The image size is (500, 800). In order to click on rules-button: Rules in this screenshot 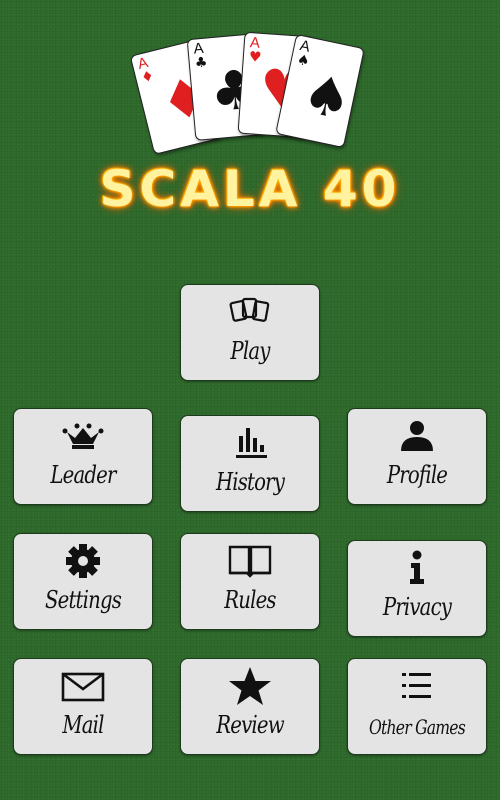, I will do `click(250, 581)`.